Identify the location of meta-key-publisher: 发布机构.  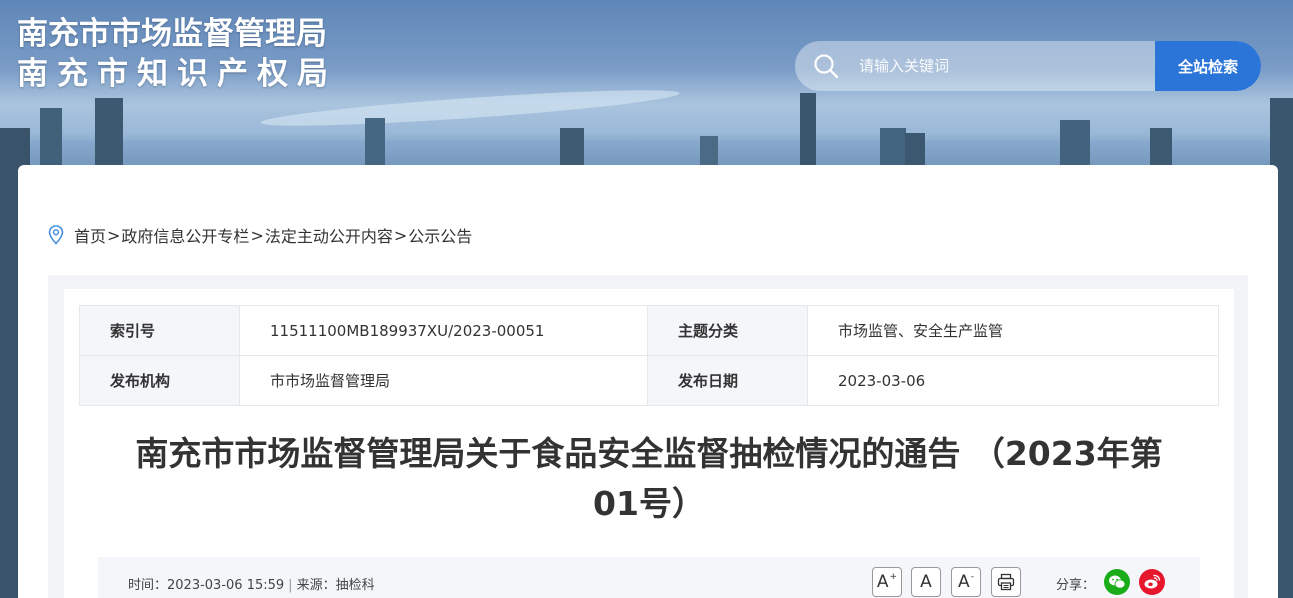
(159, 380).